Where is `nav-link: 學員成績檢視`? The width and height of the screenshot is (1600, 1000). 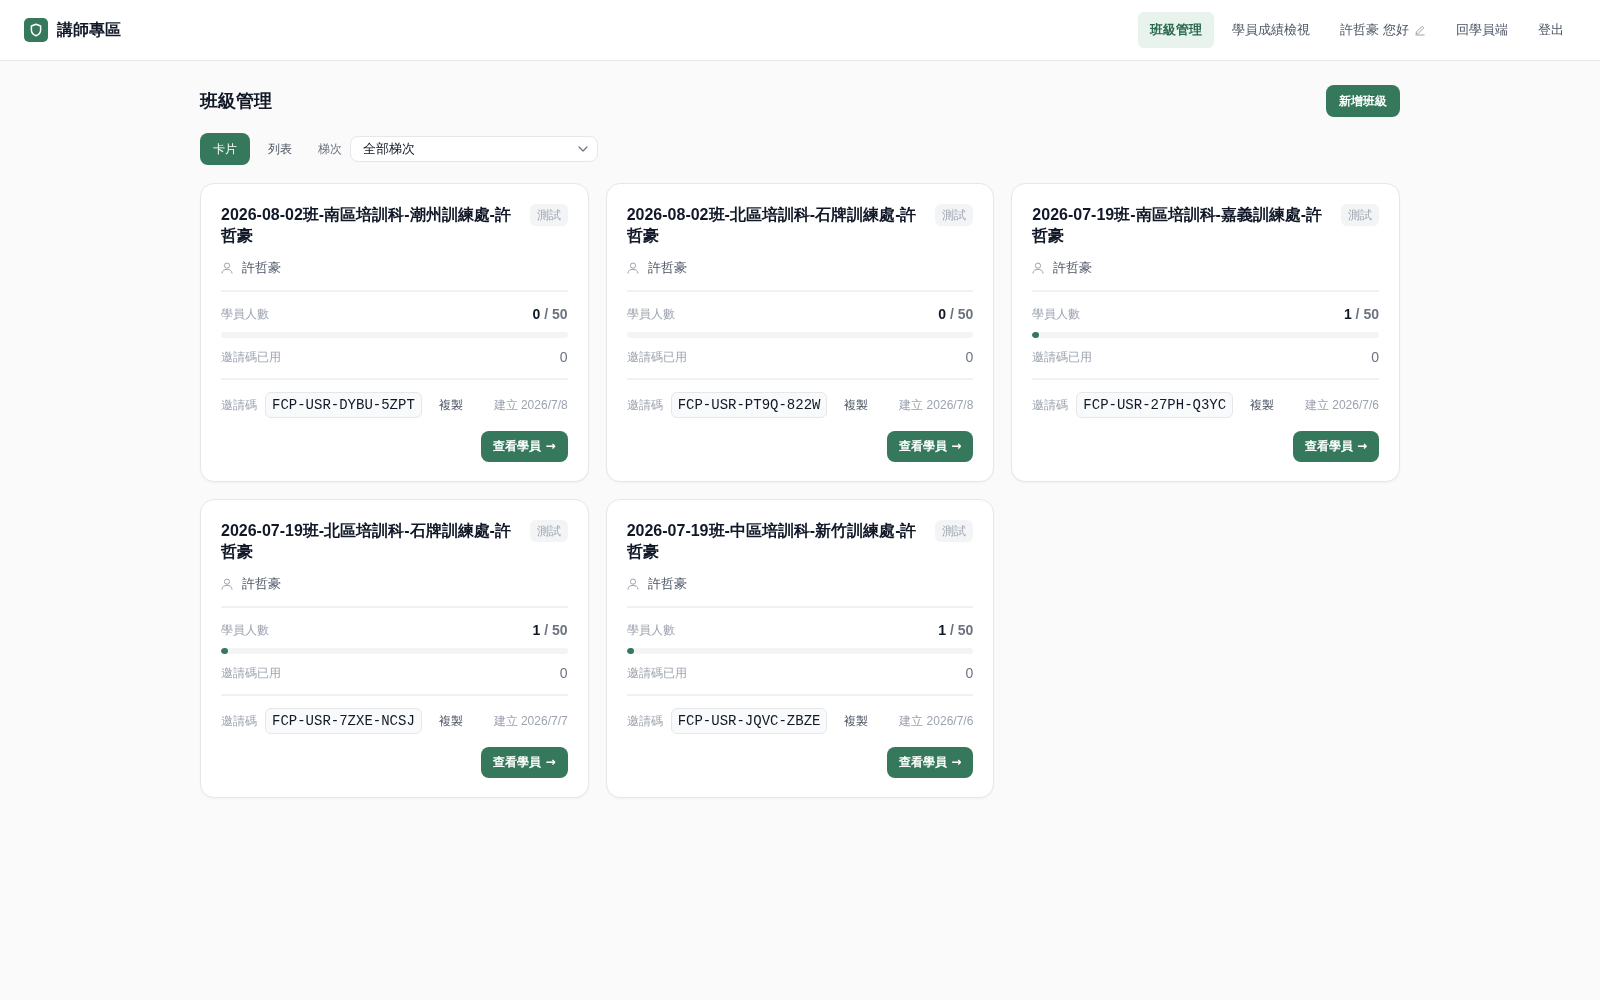 nav-link: 學員成績檢視 is located at coordinates (1271, 30).